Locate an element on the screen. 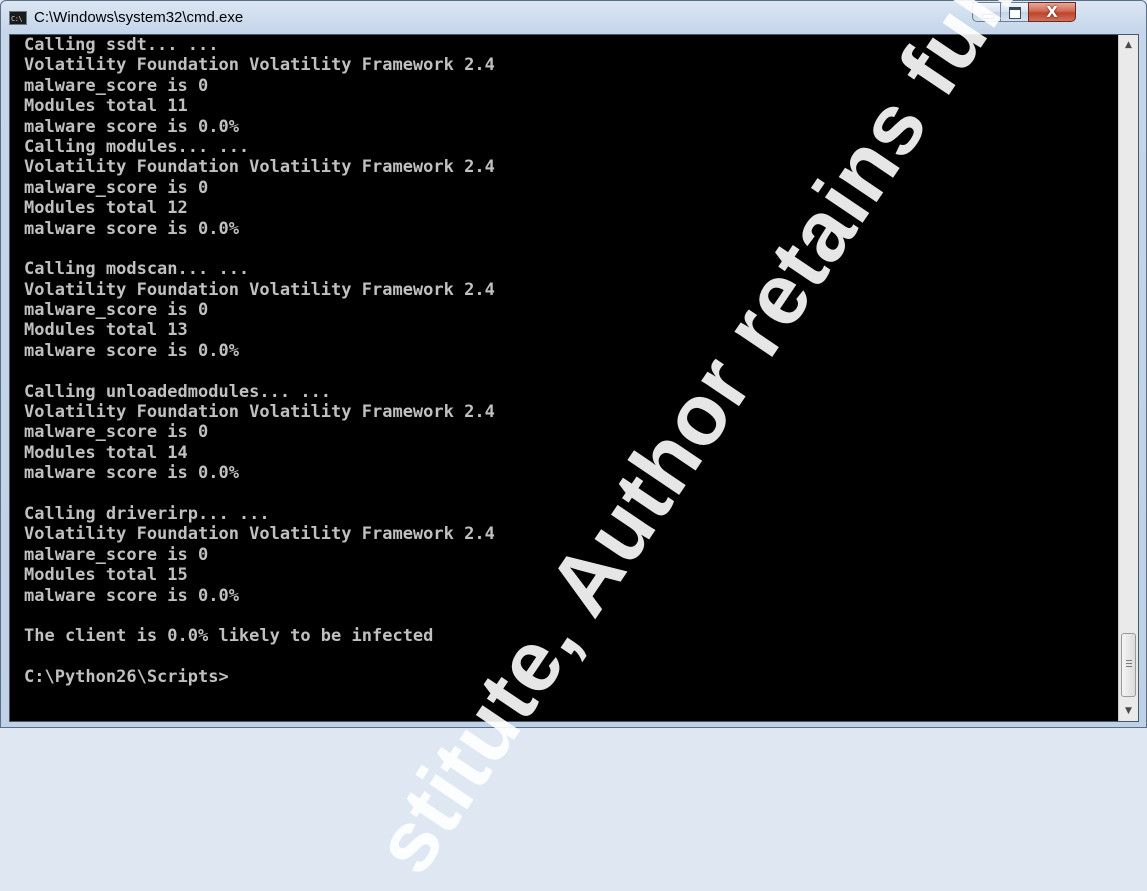  console-line: The client is 0.0% likely to be infected is located at coordinates (229, 636).